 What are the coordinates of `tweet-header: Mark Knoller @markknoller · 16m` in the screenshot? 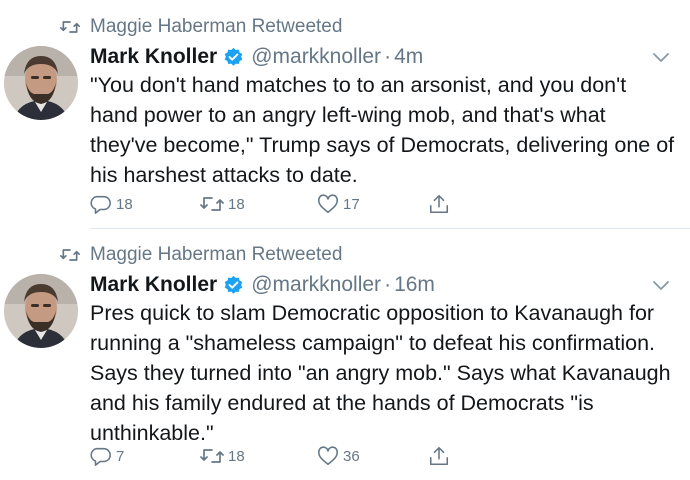 It's located at (262, 285).